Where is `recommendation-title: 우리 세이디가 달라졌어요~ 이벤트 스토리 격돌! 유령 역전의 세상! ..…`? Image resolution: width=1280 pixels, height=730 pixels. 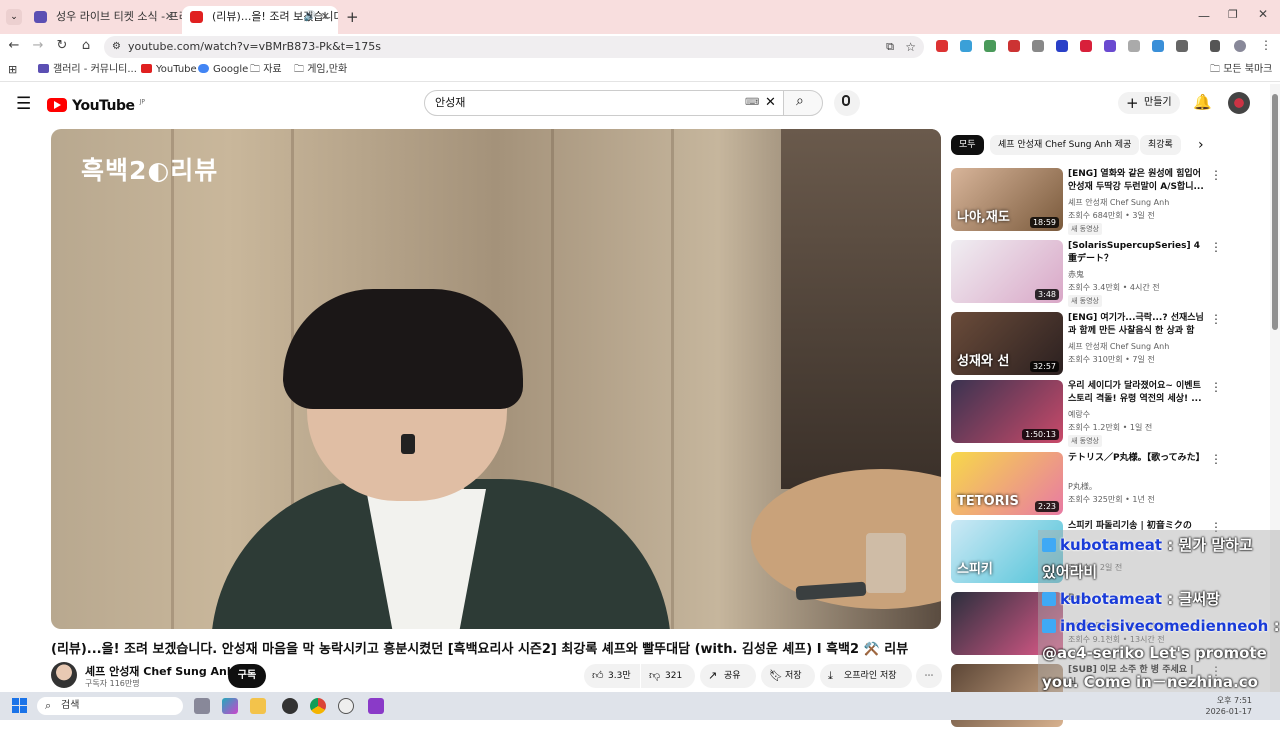 recommendation-title: 우리 세이디가 달라졌어요~ 이벤트 스토리 격돌! 유령 역전의 세상! ..… is located at coordinates (1136, 393).